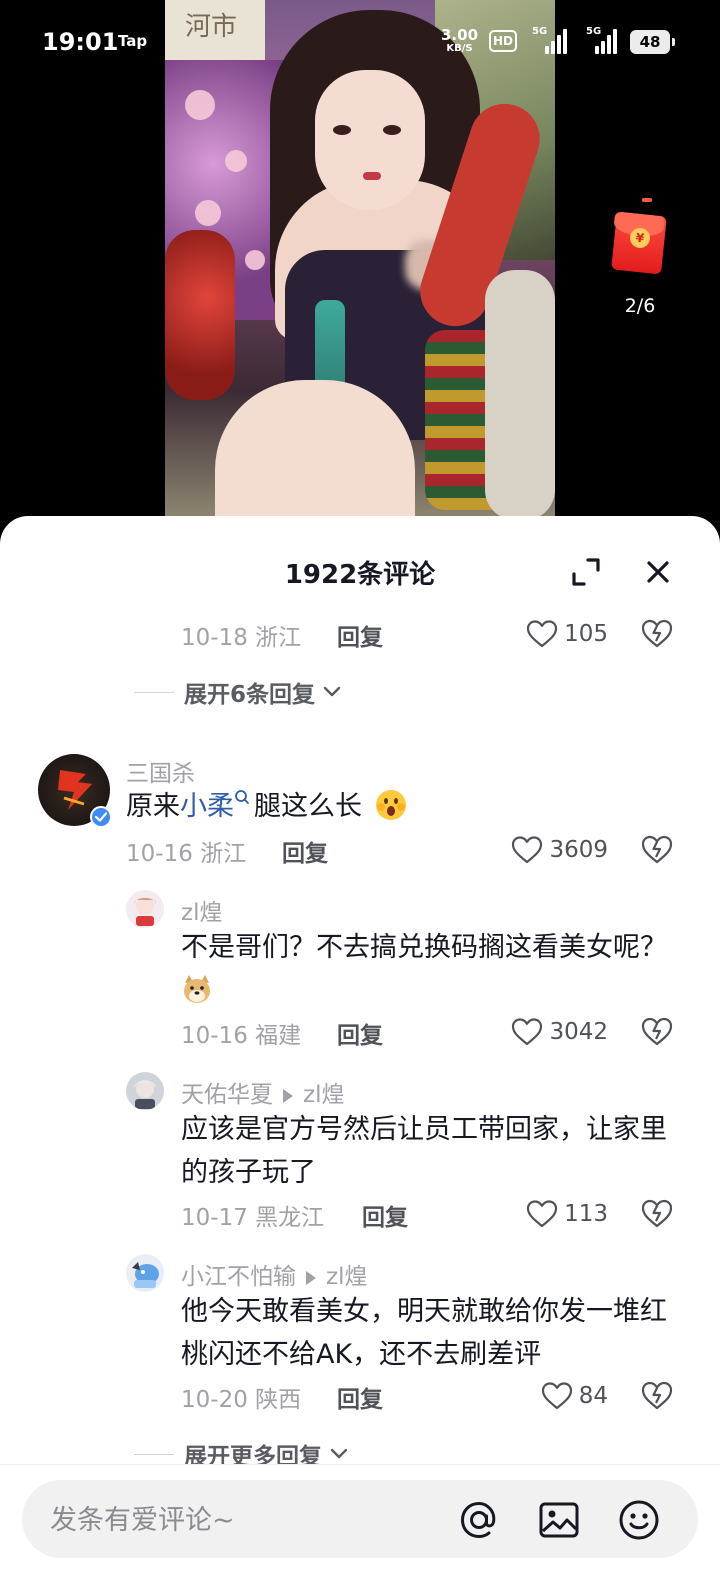  I want to click on verified-badge-icon, so click(101, 817).